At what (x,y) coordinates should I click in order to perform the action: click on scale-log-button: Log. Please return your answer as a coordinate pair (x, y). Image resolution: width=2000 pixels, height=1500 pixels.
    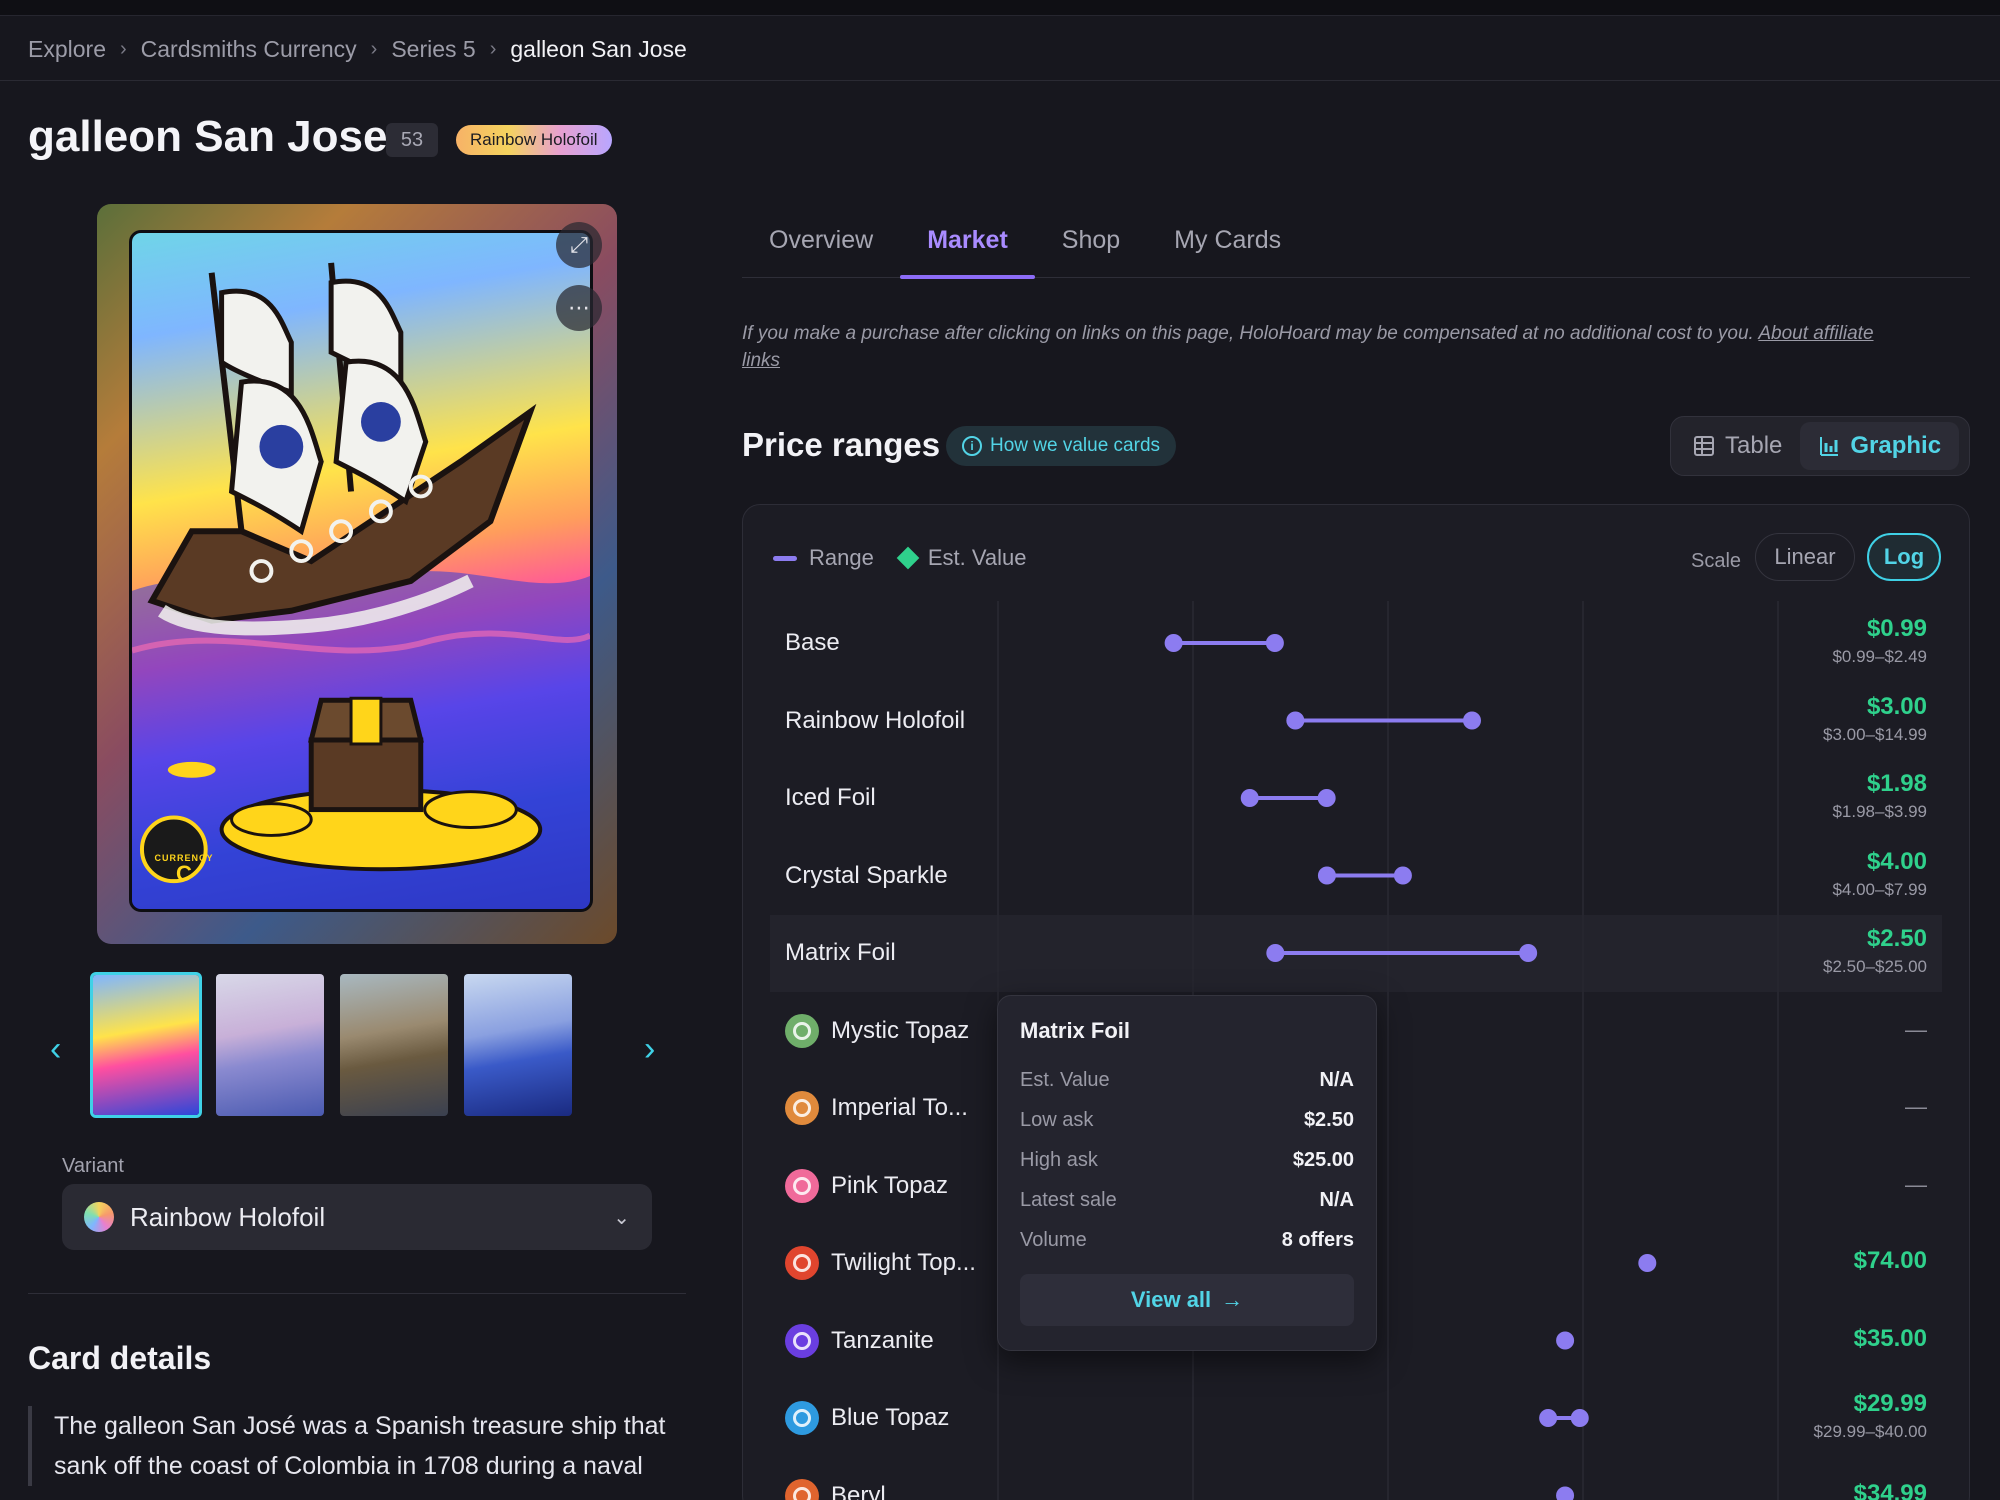
    Looking at the image, I should click on (1904, 557).